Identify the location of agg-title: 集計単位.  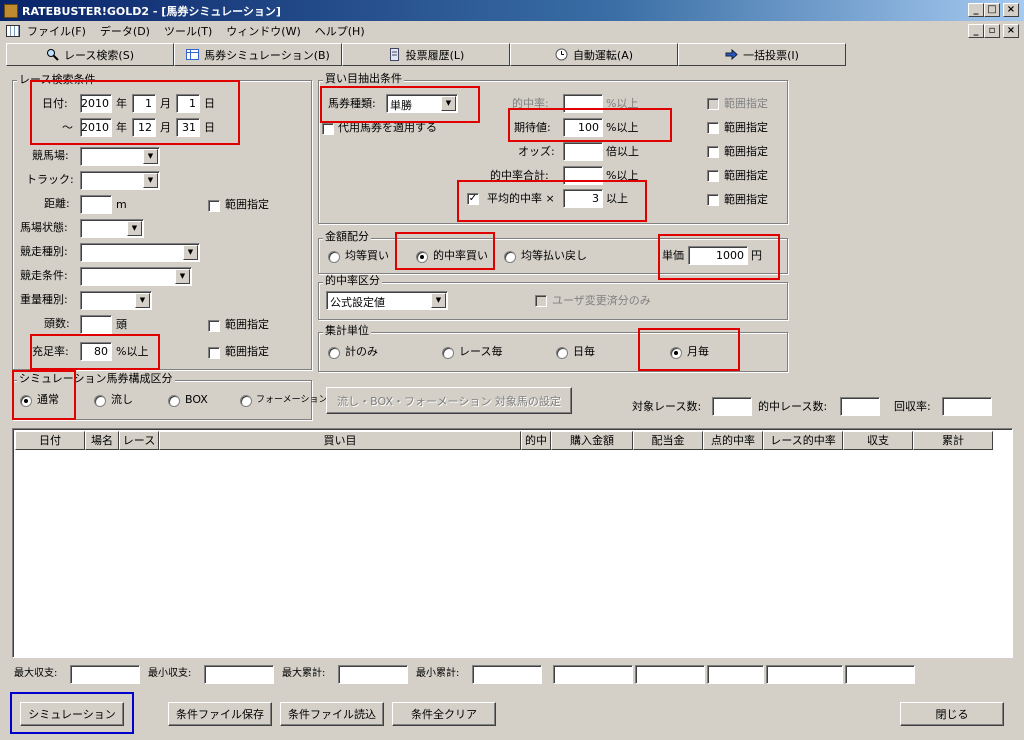
(347, 330).